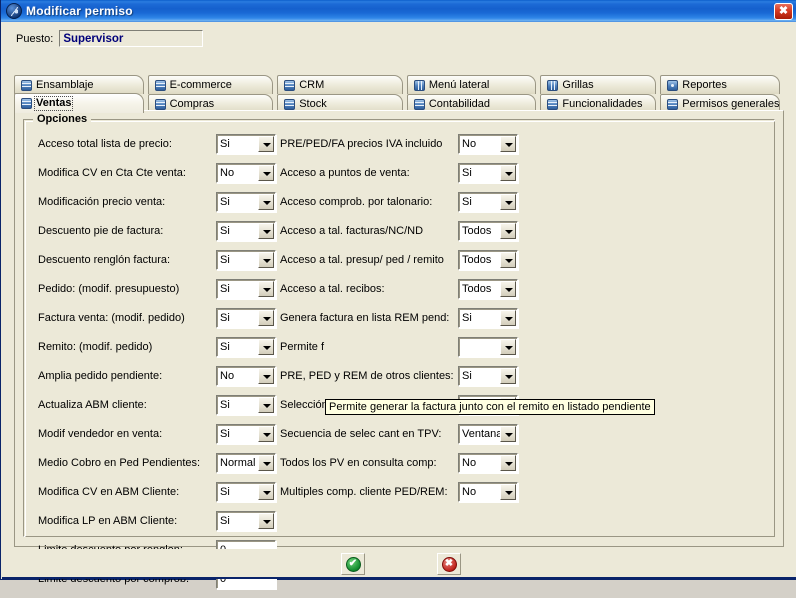 The image size is (796, 598). What do you see at coordinates (102, 202) in the screenshot?
I see `option-label: Modificación precio venta:` at bounding box center [102, 202].